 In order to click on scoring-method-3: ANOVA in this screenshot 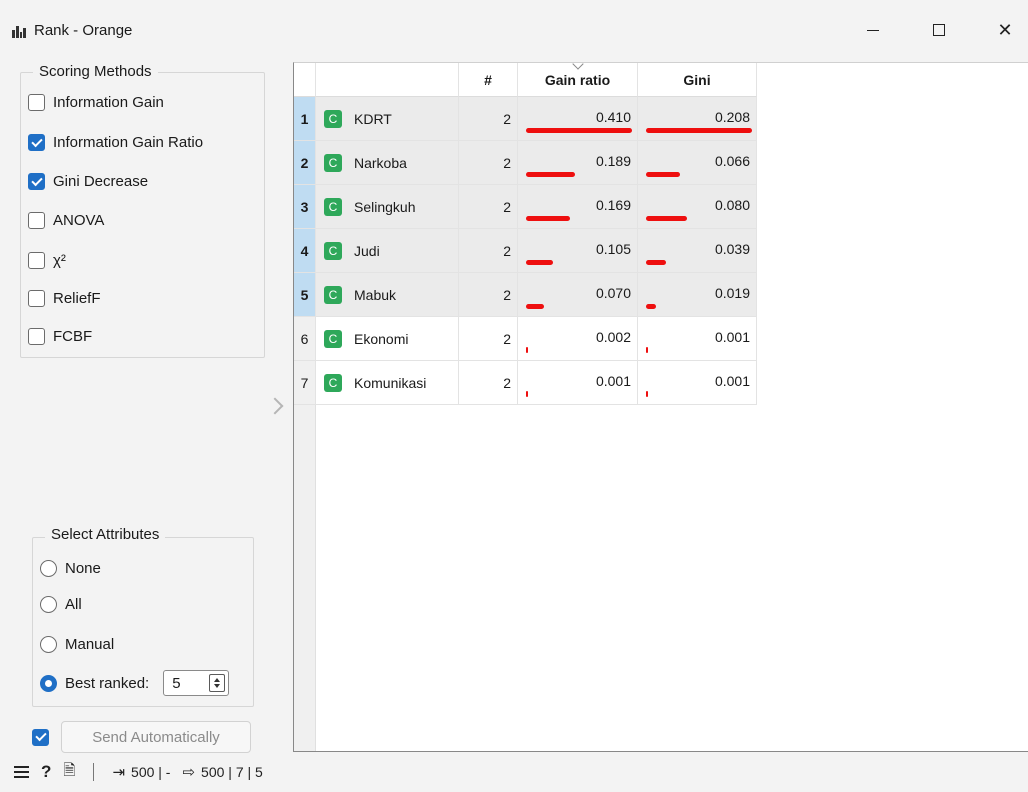, I will do `click(66, 220)`.